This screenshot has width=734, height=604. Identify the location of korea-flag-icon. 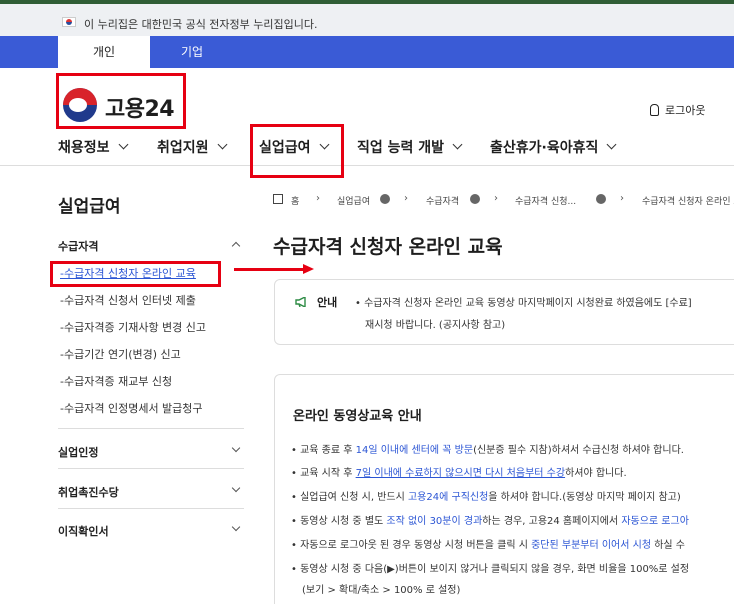
(69, 22).